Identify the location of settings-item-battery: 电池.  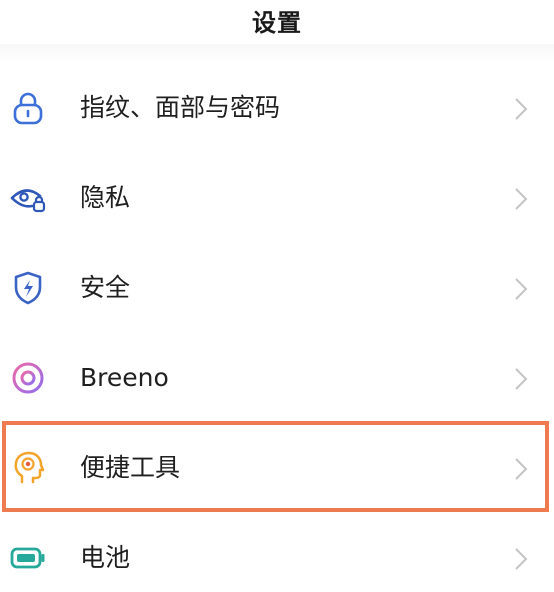
(277, 552).